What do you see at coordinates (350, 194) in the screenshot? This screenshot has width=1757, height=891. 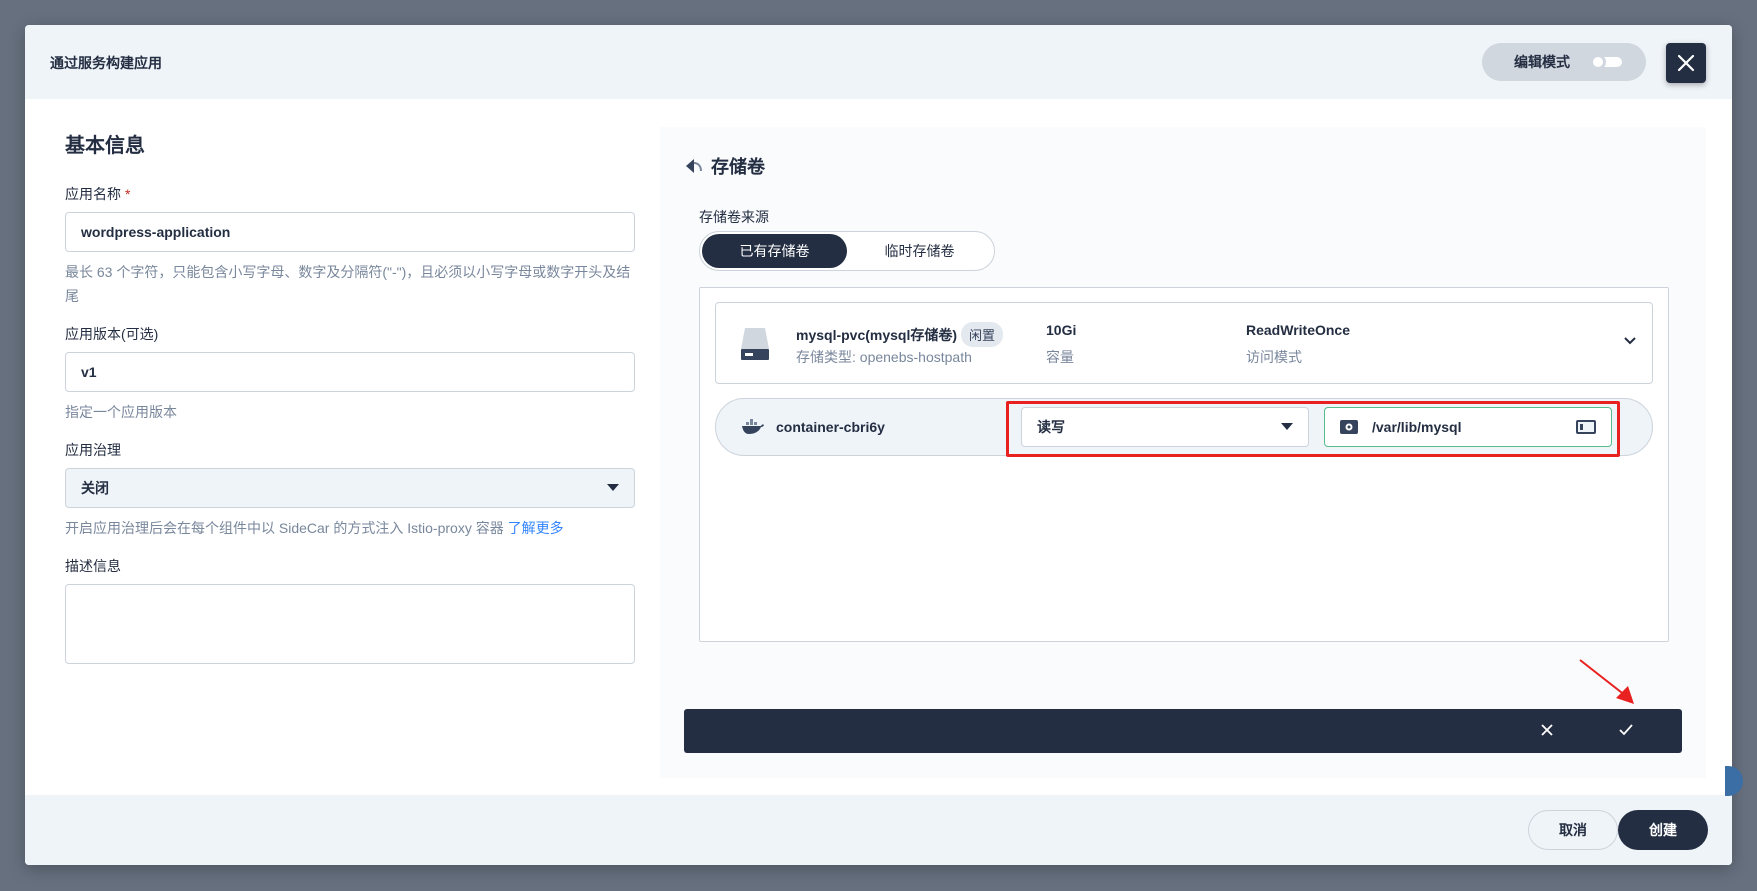 I see `app-name-label: 应用名称 *` at bounding box center [350, 194].